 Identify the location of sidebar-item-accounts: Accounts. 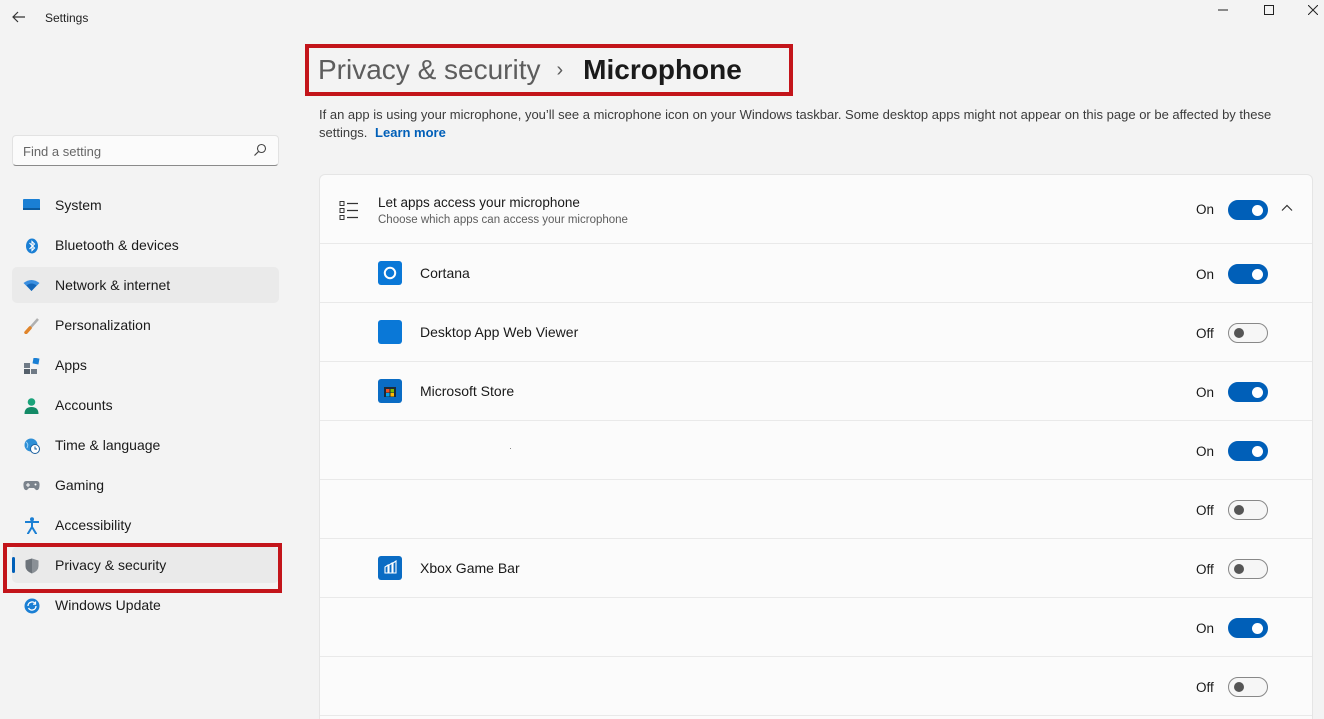
(145, 405).